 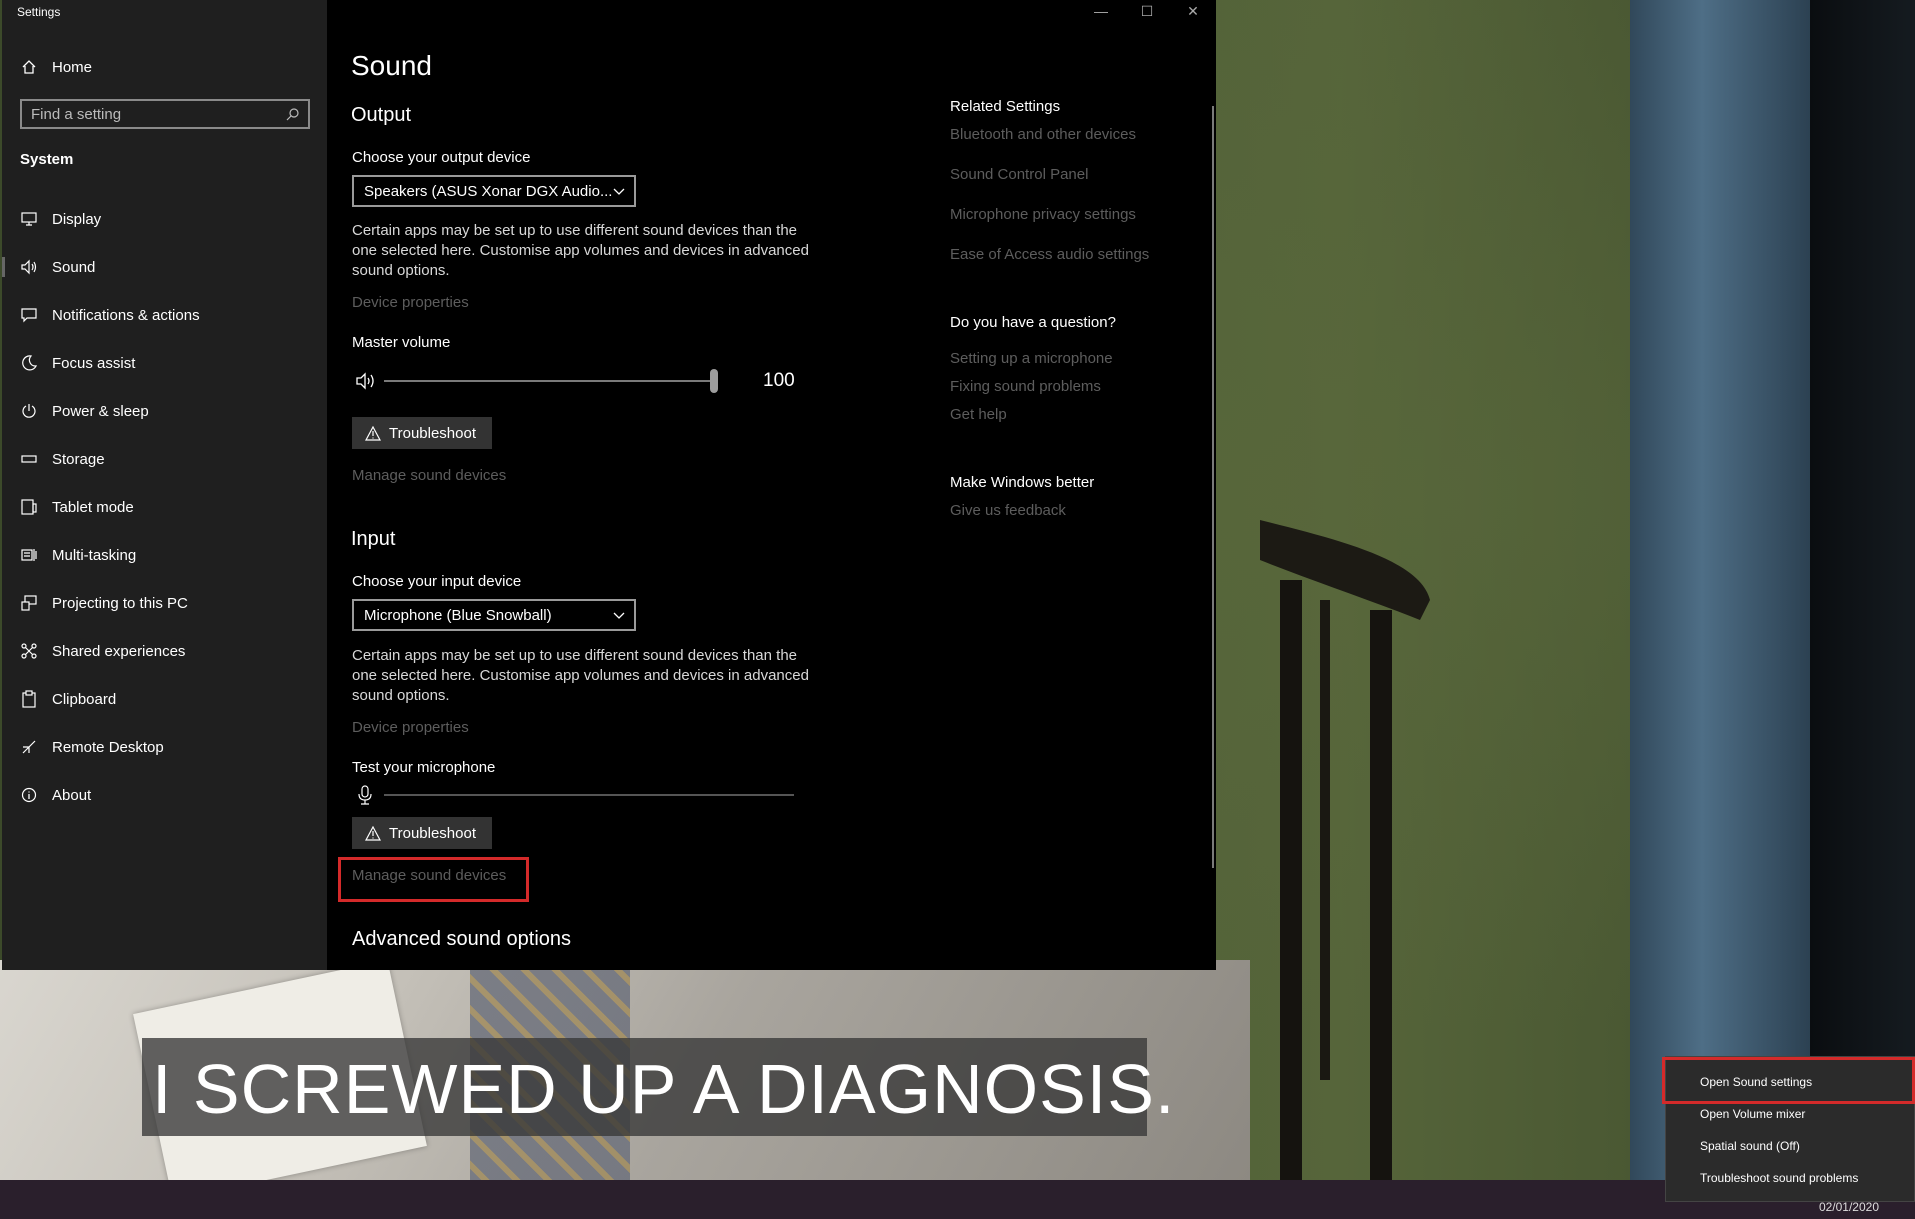 I want to click on sidebar-item-notifications: Notifications & actions, so click(x=164, y=315).